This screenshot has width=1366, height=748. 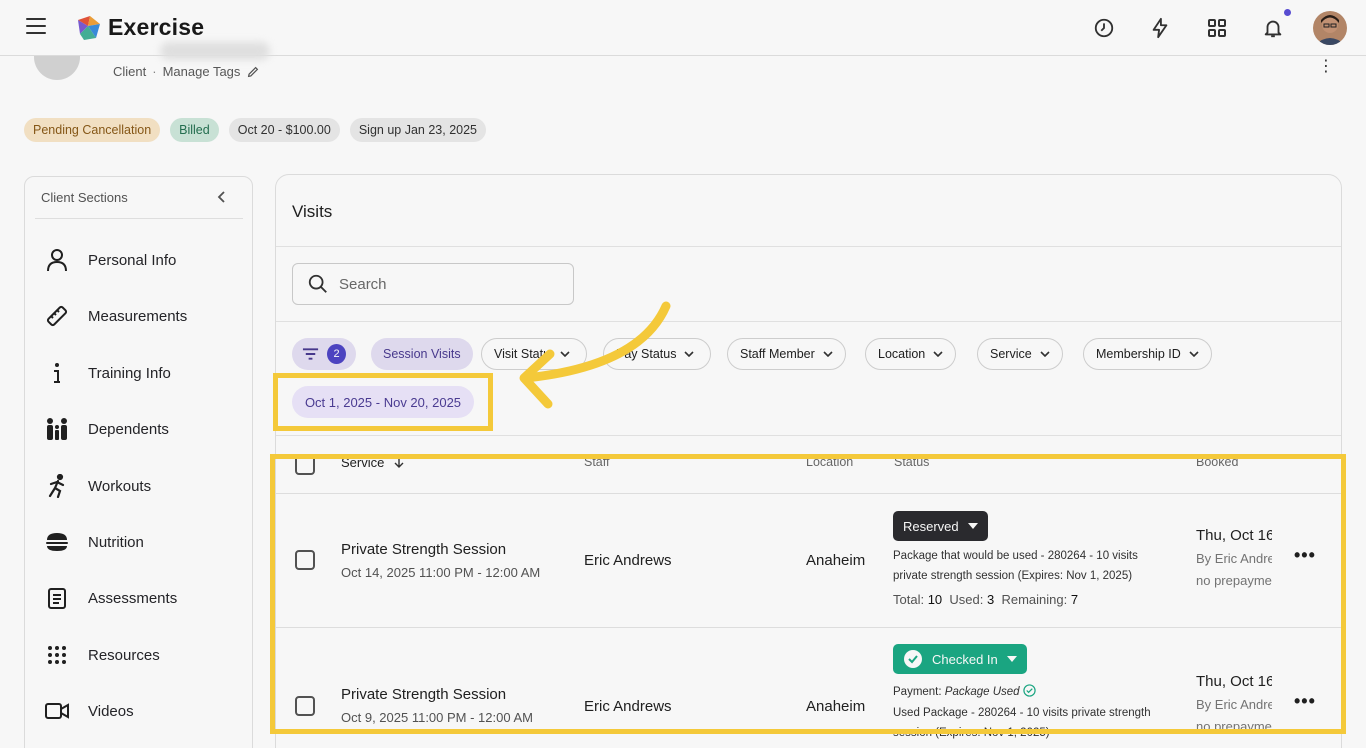 What do you see at coordinates (657, 354) in the screenshot?
I see `filter-pay-status: Pay Status` at bounding box center [657, 354].